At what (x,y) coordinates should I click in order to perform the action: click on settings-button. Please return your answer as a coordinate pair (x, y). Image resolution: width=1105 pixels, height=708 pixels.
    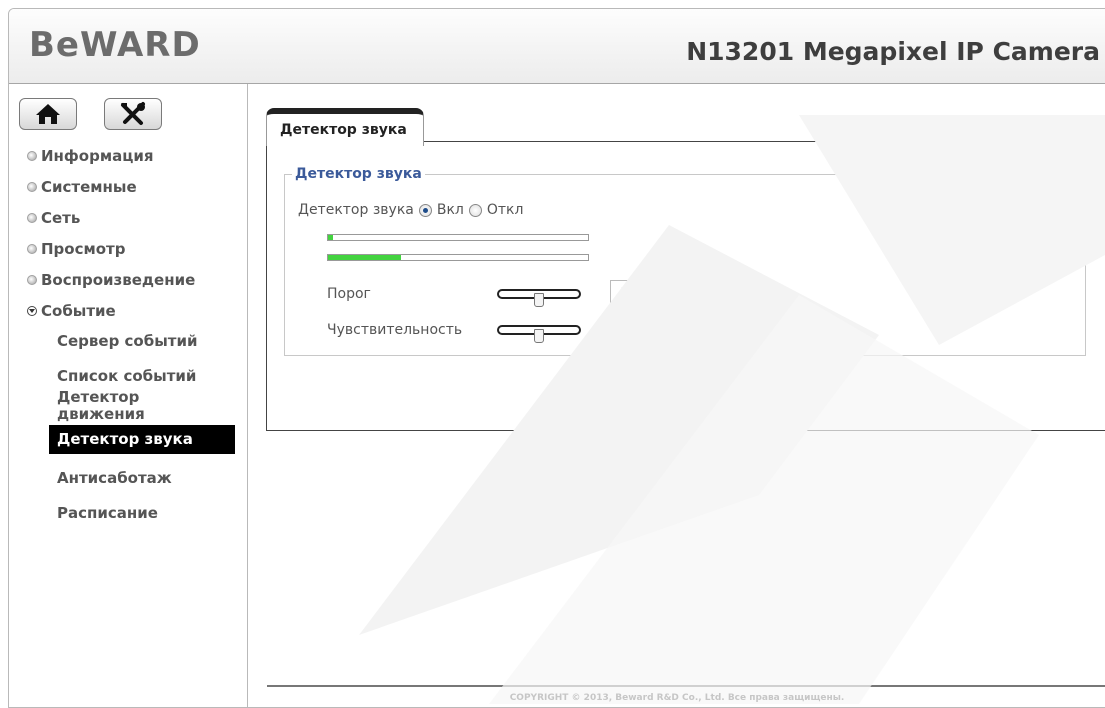
    Looking at the image, I should click on (133, 114).